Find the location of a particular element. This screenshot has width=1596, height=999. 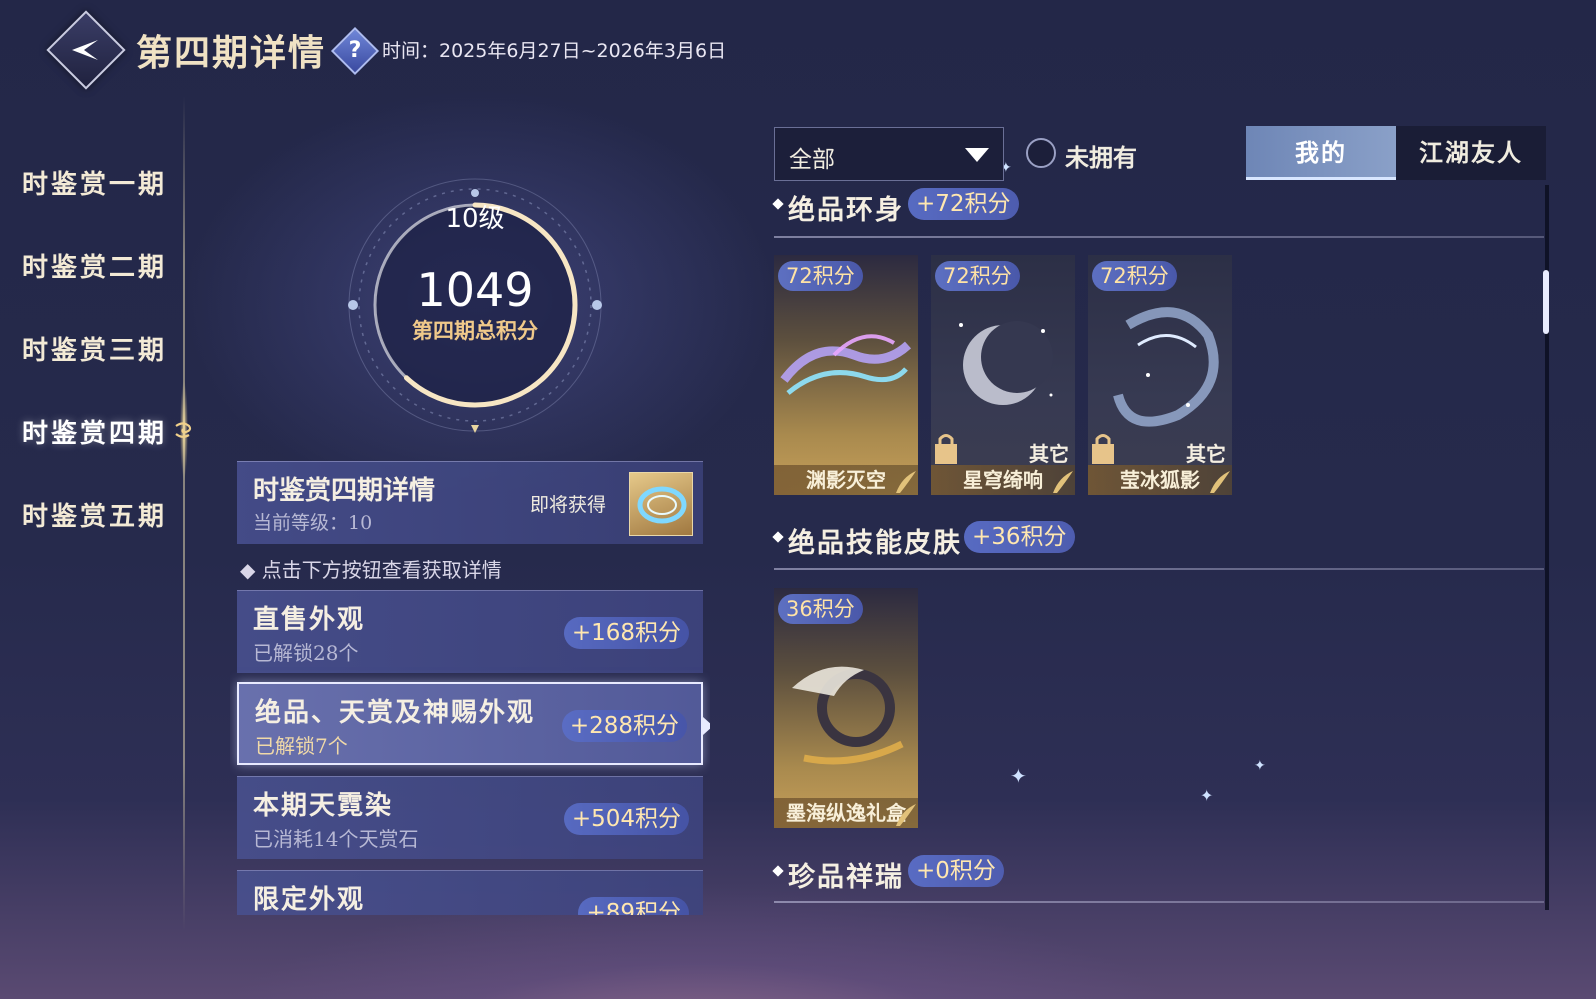

category-premium-appearance: 绝品、天赏及神赐外观 已解锁7个 +288积分 is located at coordinates (473, 723).